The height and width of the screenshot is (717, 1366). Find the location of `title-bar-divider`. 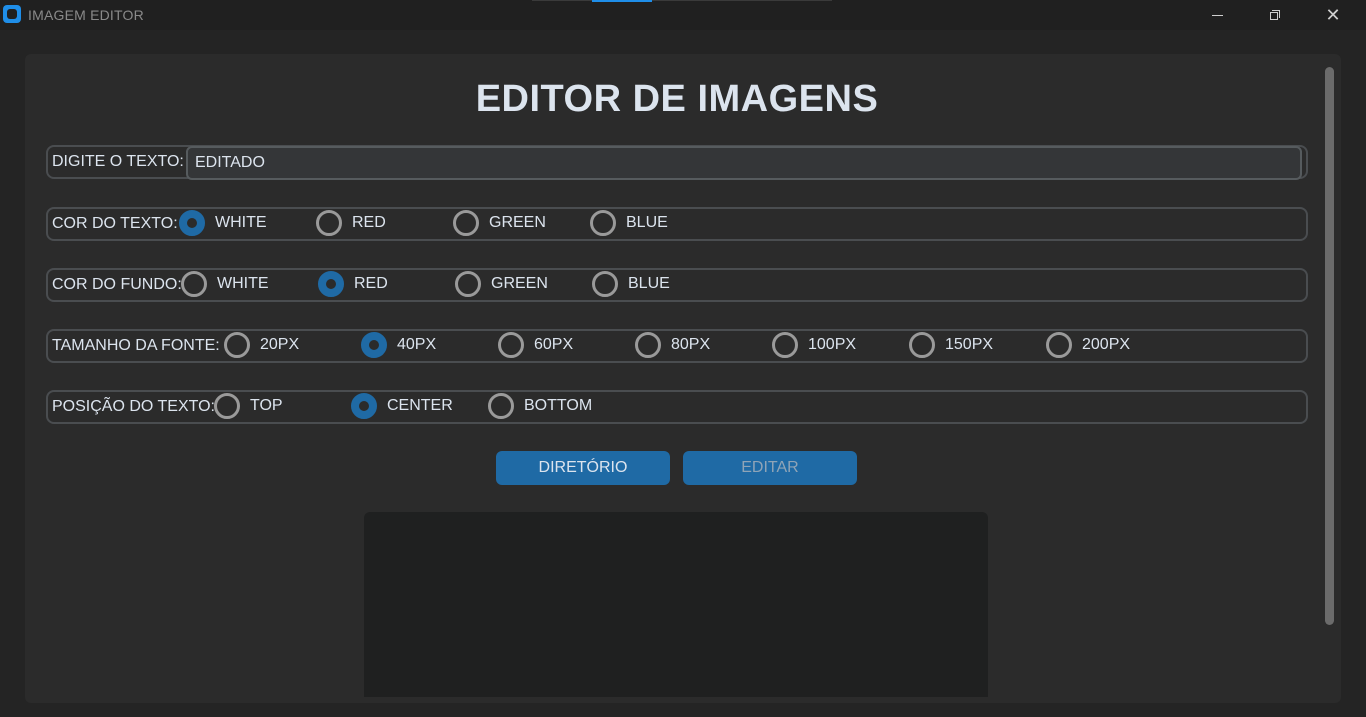

title-bar-divider is located at coordinates (682, 0).